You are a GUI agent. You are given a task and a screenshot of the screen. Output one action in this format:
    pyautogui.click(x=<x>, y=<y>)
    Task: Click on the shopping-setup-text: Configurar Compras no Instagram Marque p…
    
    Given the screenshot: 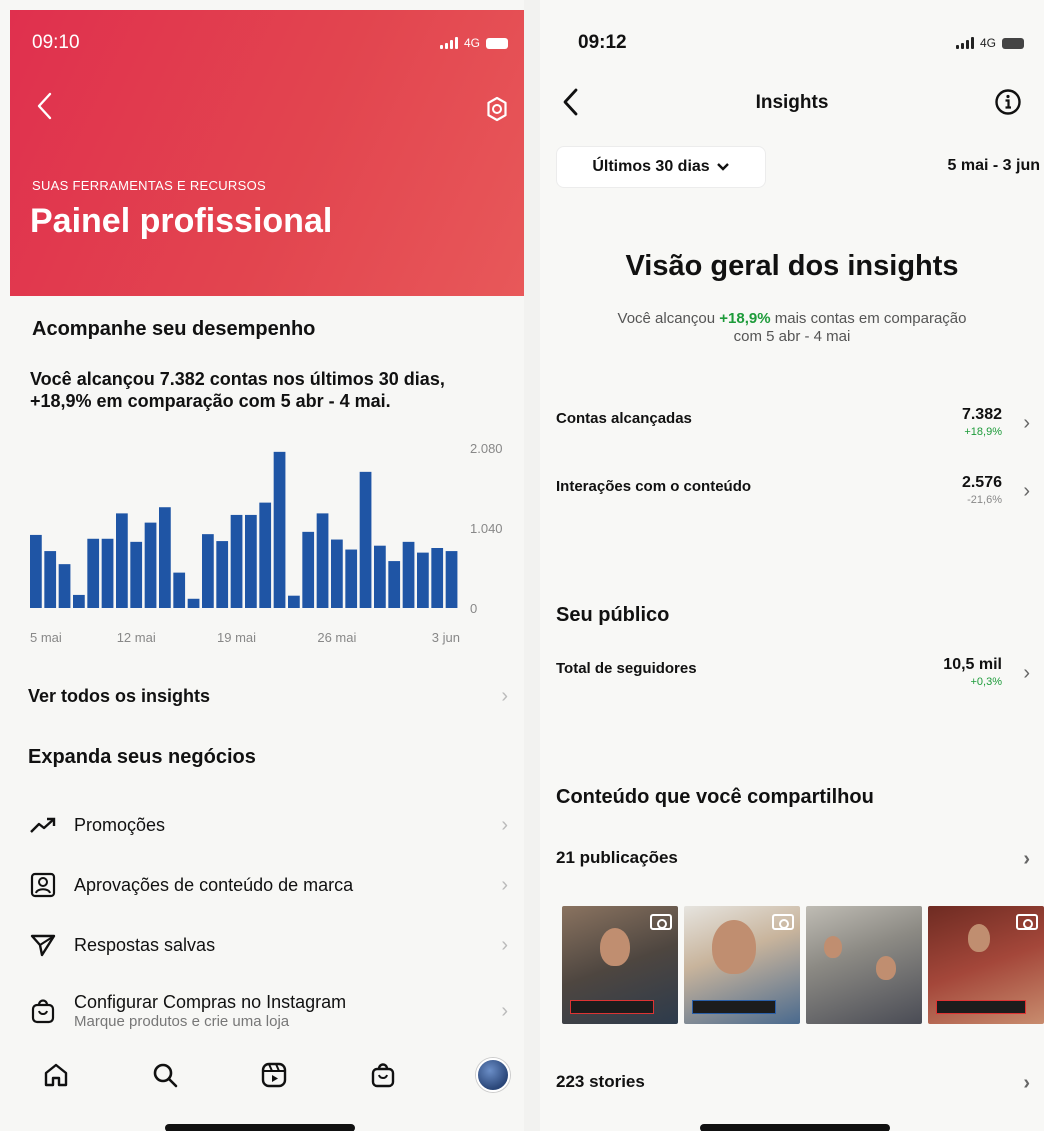 What is the action you would take?
    pyautogui.click(x=210, y=1011)
    